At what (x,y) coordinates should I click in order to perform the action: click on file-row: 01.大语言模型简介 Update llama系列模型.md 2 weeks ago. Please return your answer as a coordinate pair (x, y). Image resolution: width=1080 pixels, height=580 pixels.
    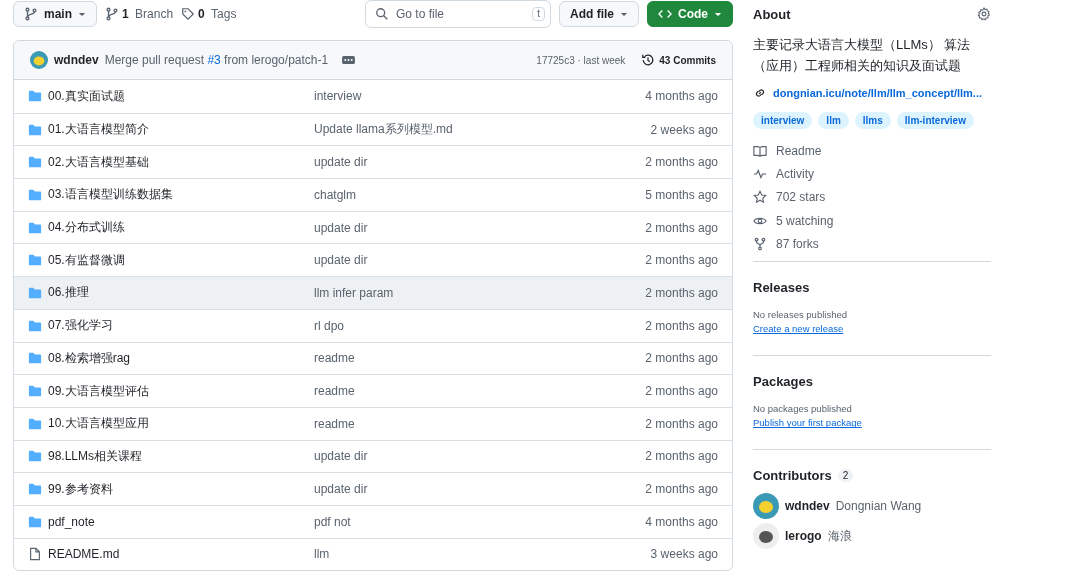
    Looking at the image, I should click on (373, 129).